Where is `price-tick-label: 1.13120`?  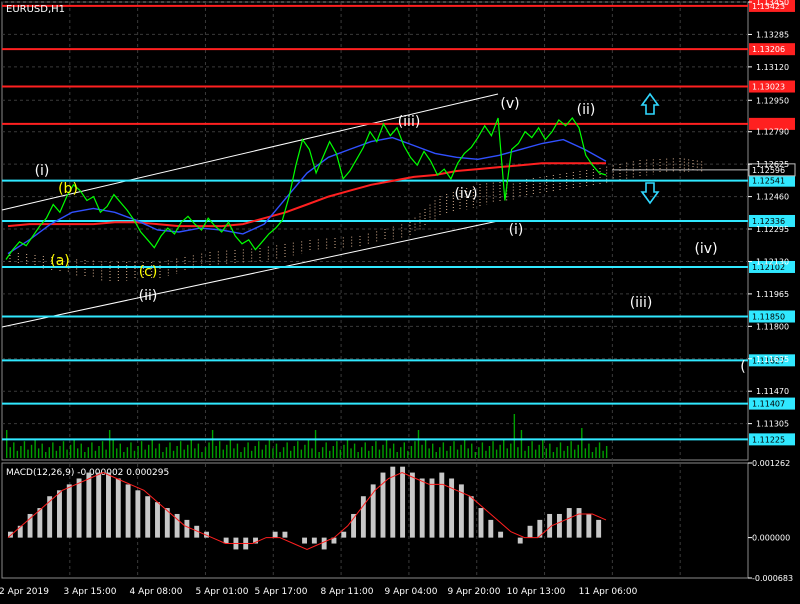 price-tick-label: 1.13120 is located at coordinates (772, 67).